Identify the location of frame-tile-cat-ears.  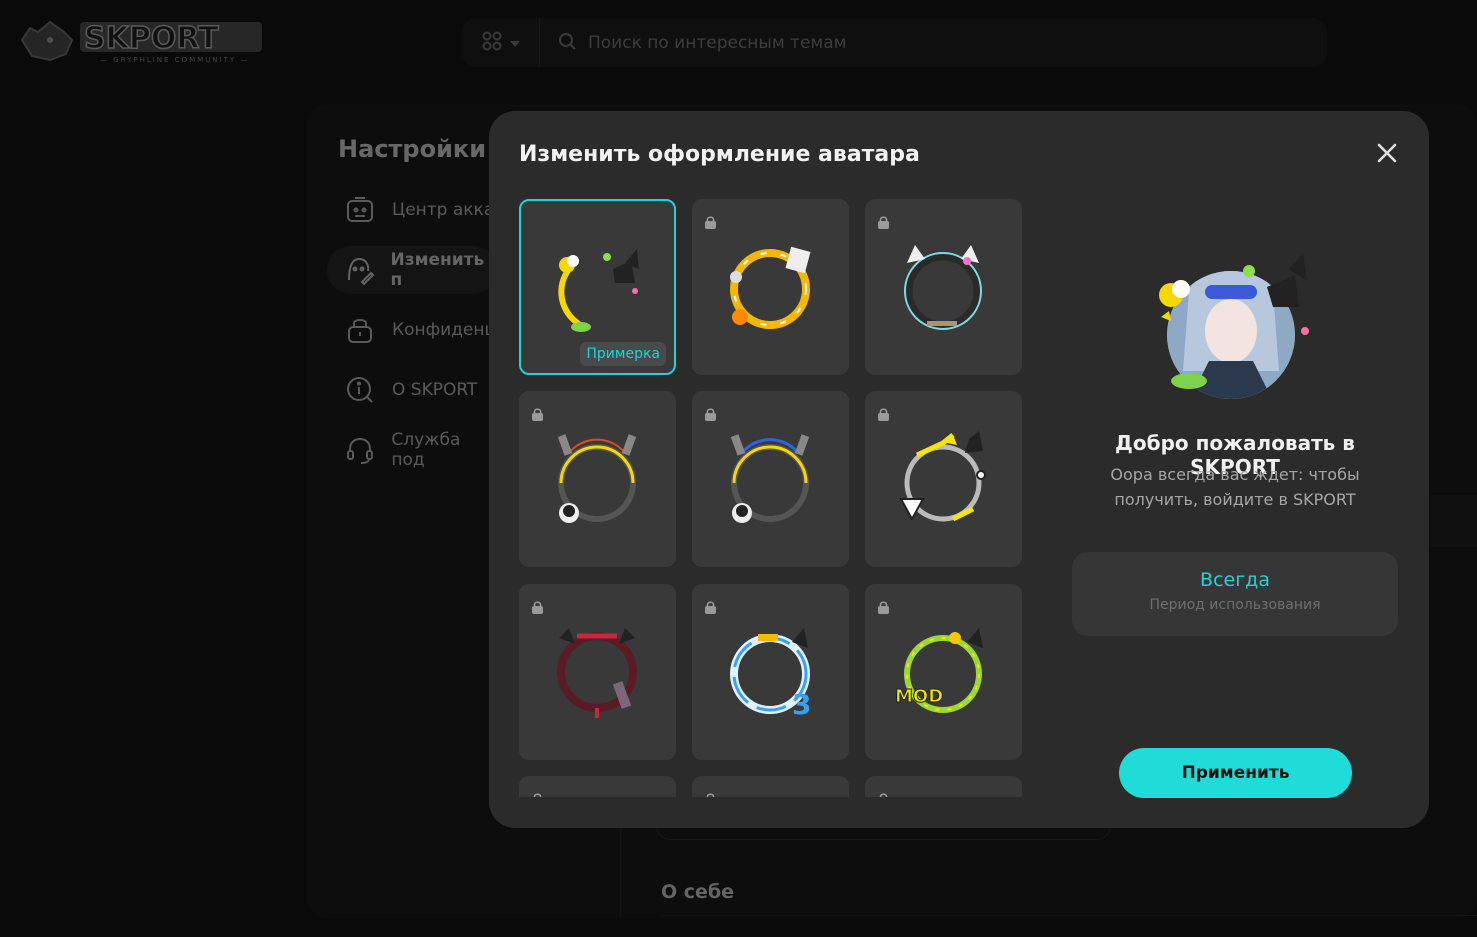
(943, 287).